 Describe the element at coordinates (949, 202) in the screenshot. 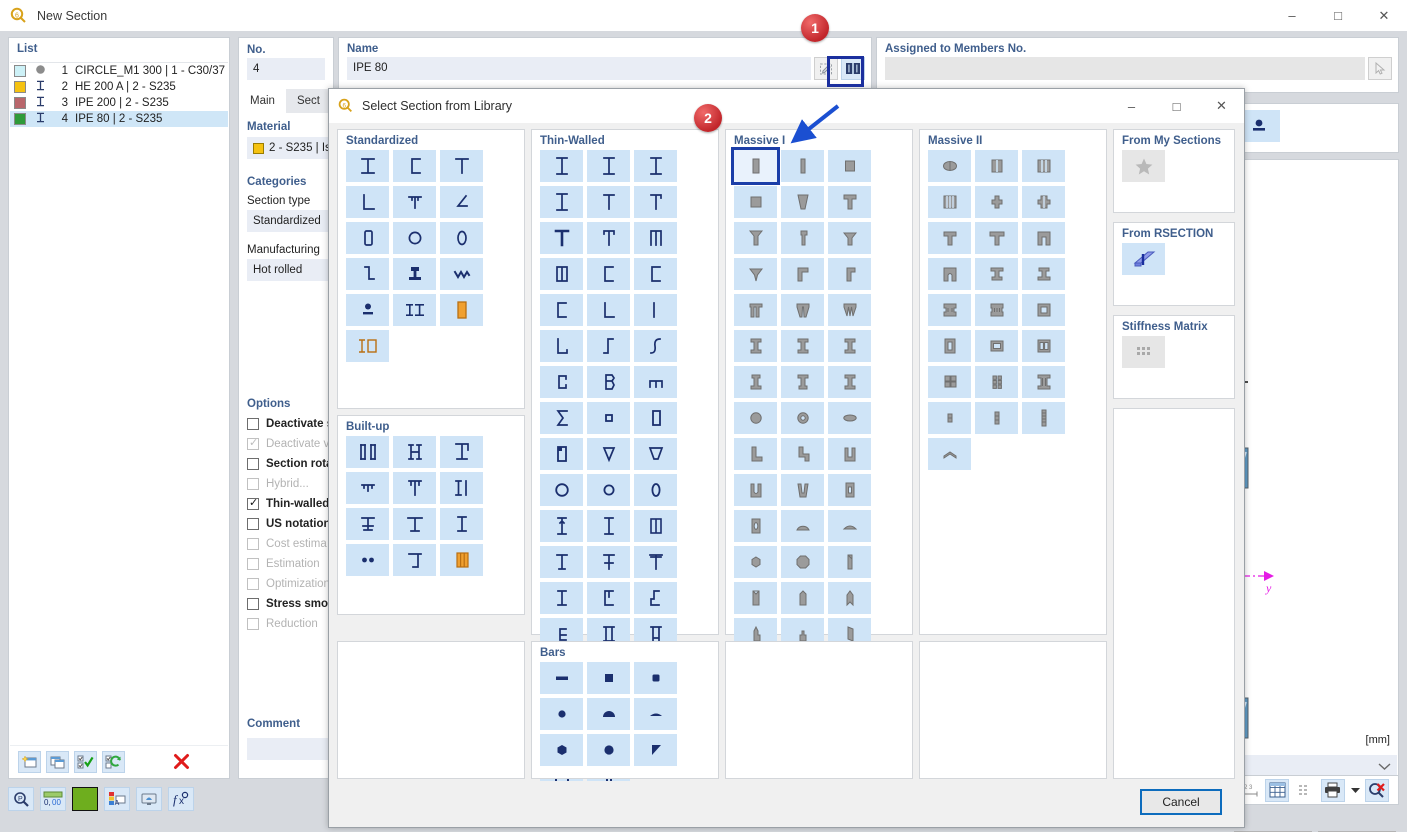

I see `four-cell-massive` at that location.